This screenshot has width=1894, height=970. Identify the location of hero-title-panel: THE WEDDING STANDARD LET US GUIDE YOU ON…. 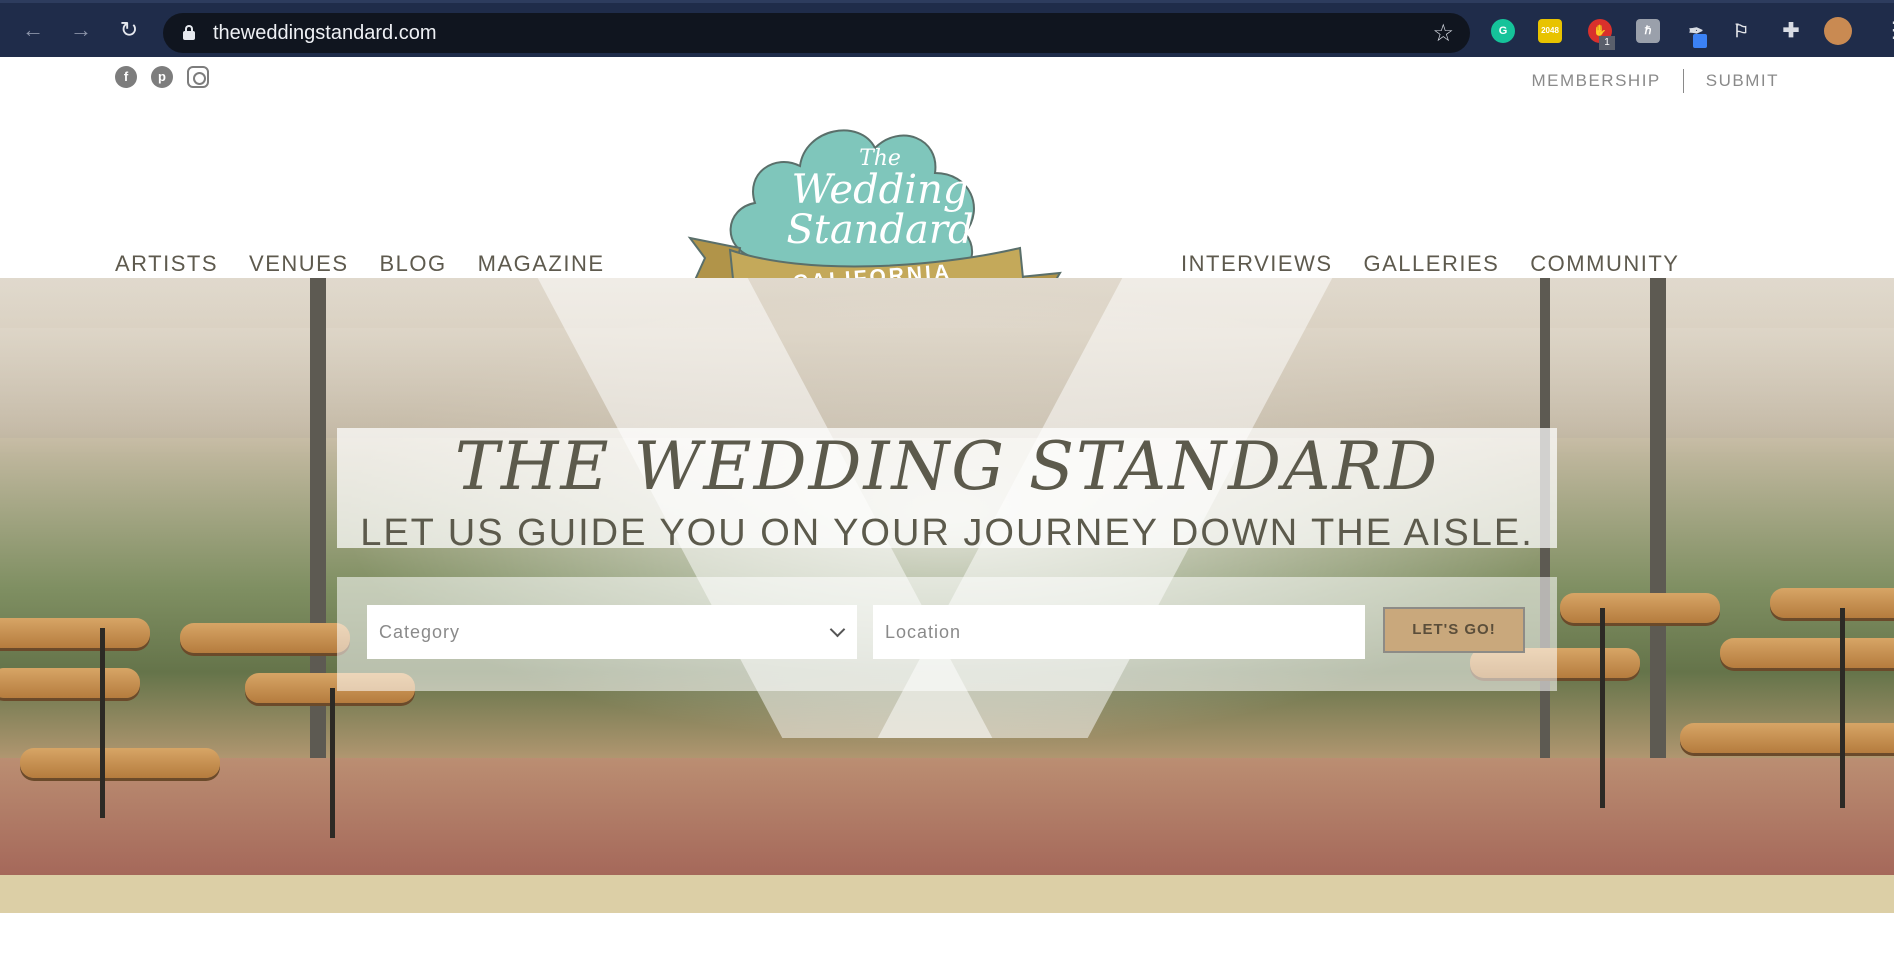
(947, 491).